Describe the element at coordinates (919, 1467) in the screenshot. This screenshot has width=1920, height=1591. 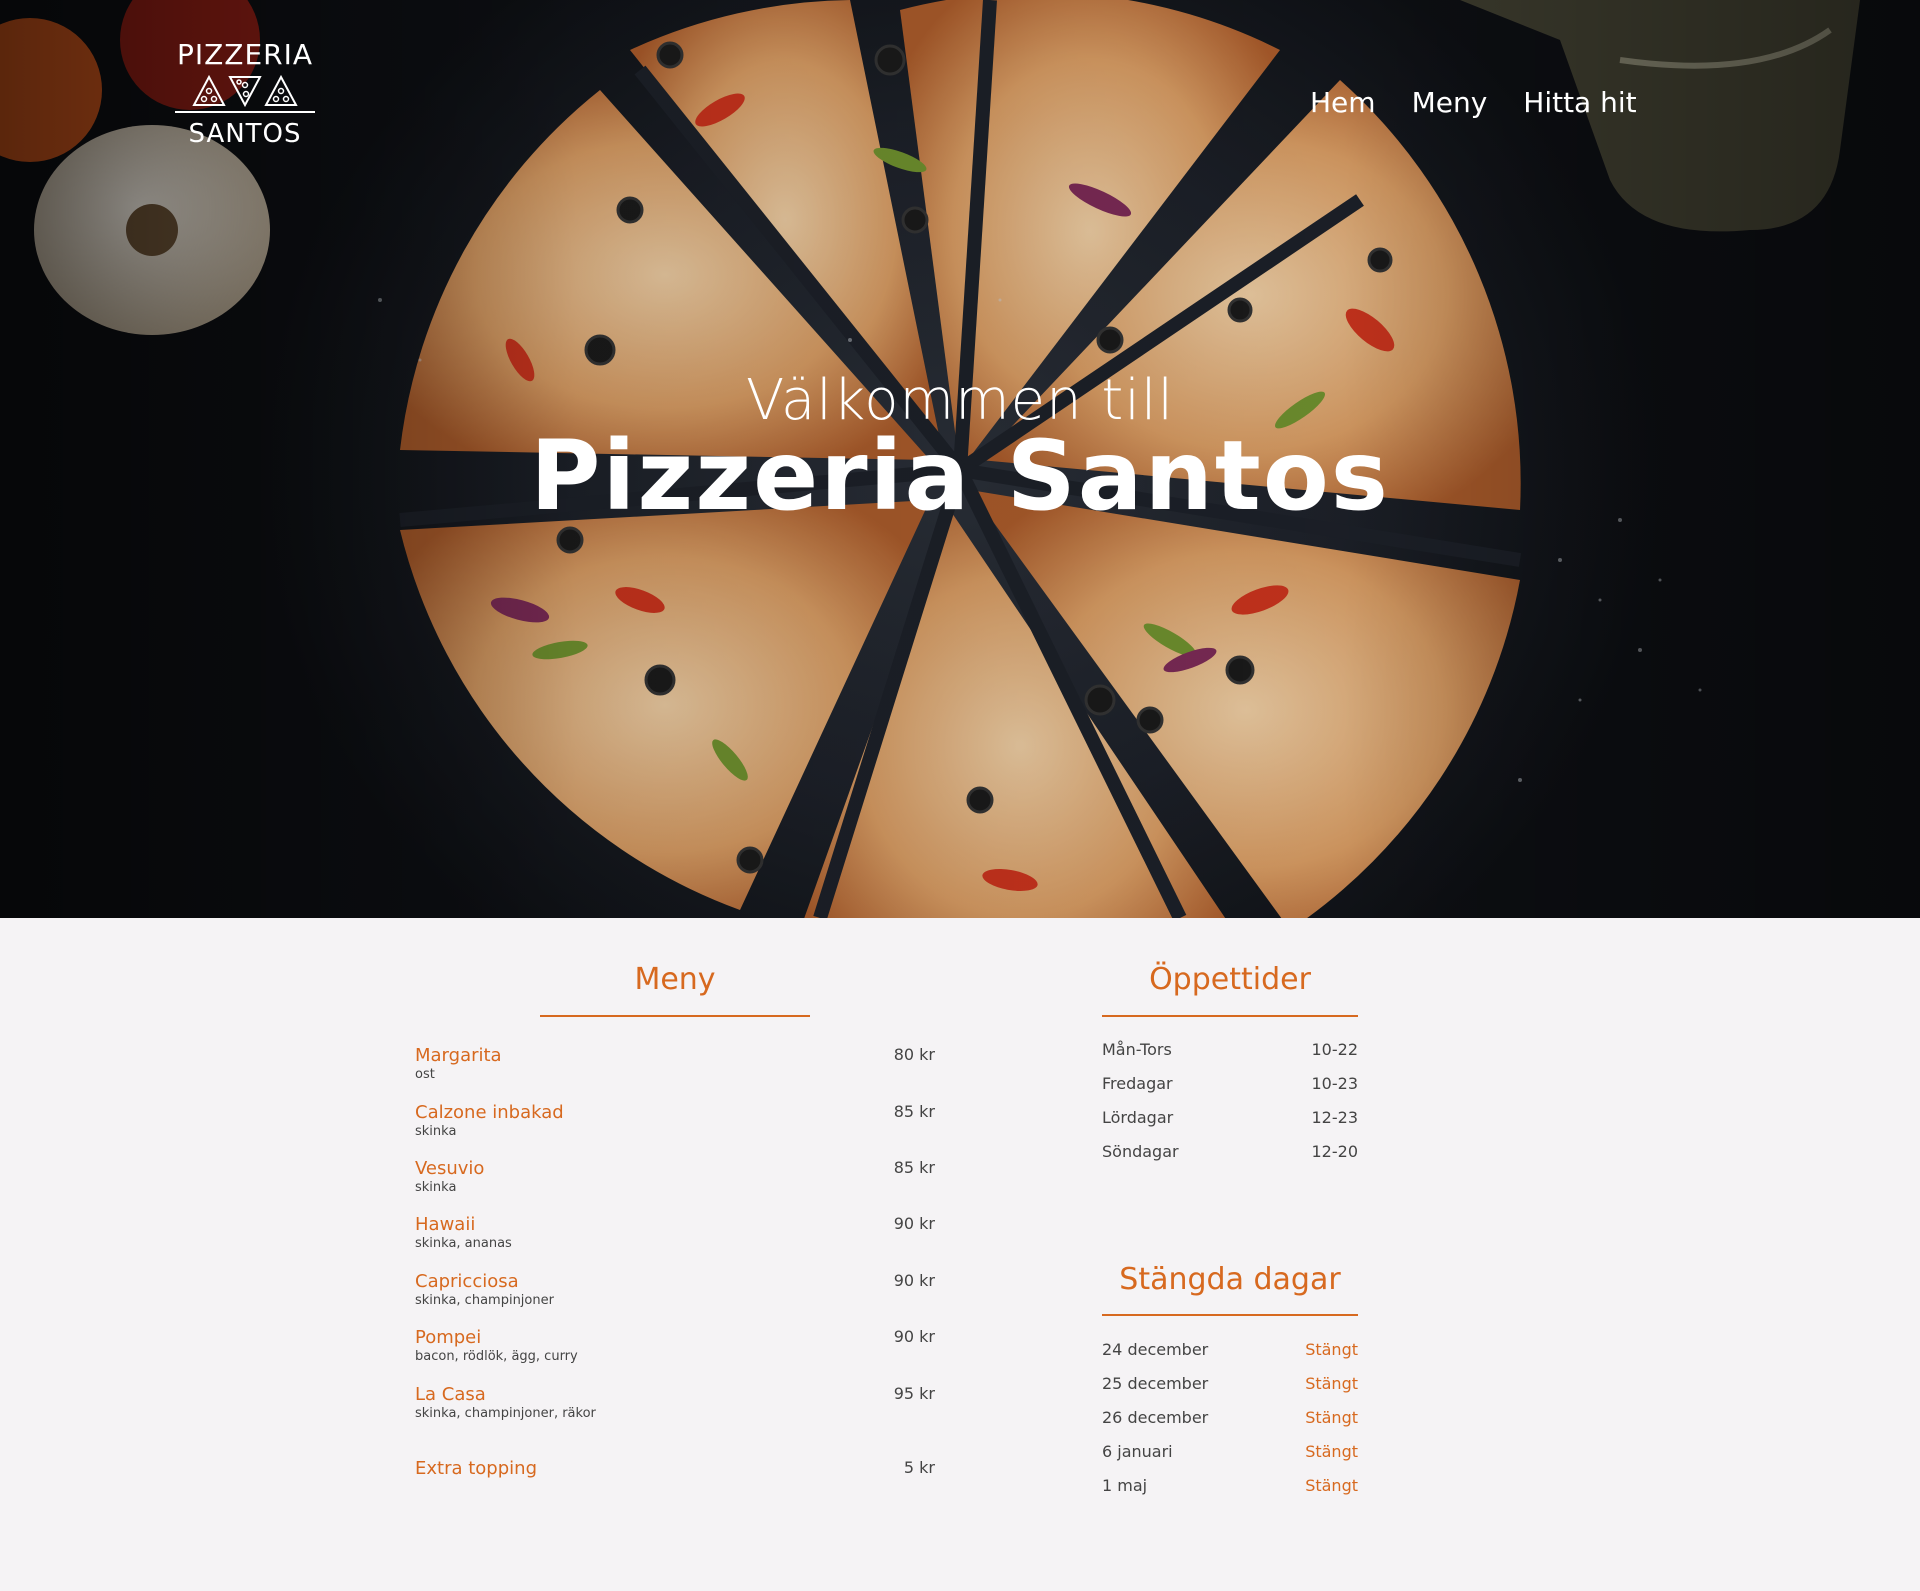
I see `menu-extra-price: 5 kr` at that location.